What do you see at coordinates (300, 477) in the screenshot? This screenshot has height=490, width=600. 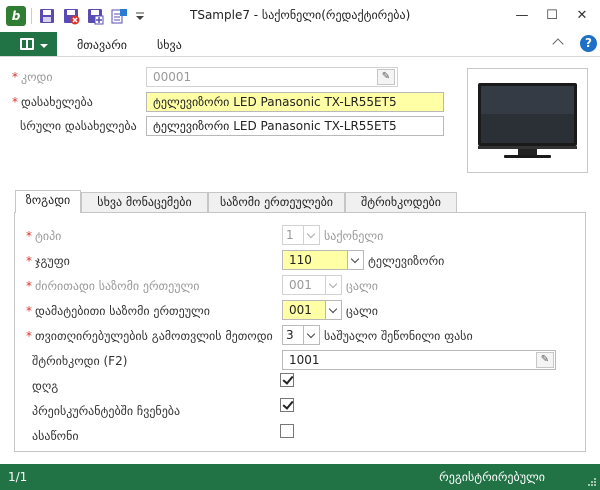 I see `status-bar: 1/1 რეგისტრირებული` at bounding box center [300, 477].